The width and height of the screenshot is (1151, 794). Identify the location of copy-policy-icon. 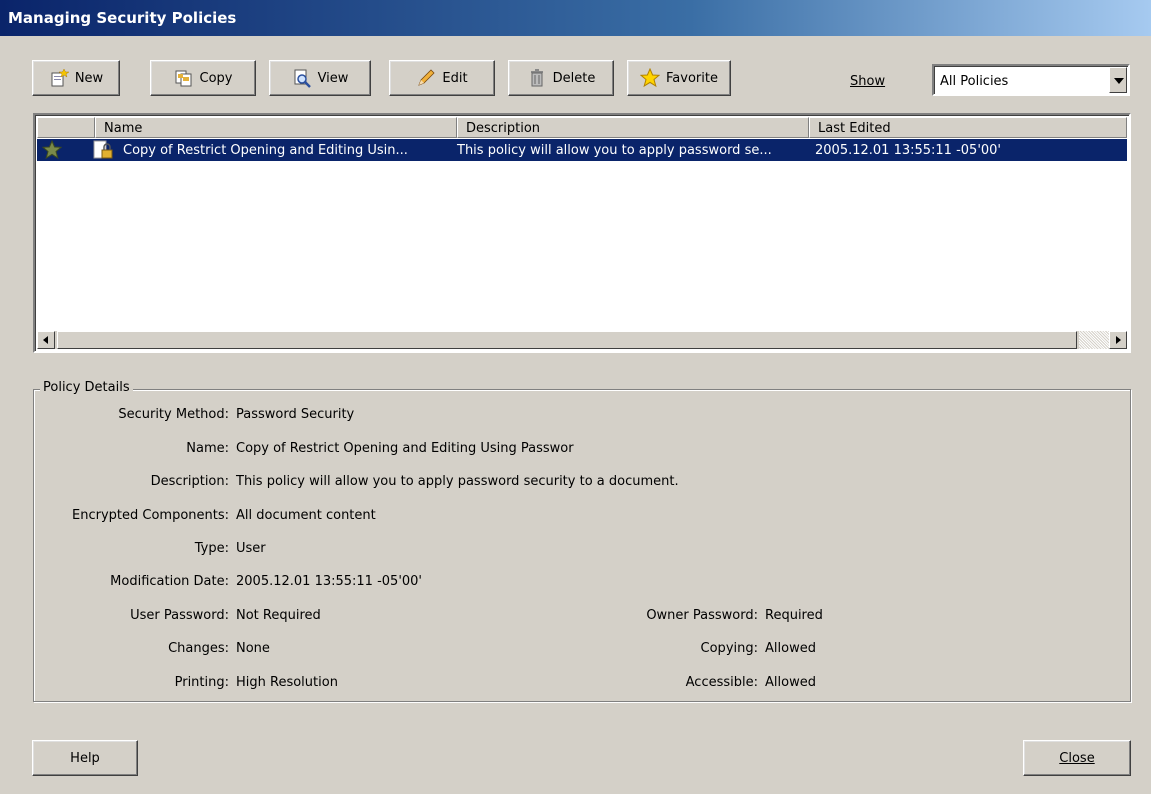
(184, 78).